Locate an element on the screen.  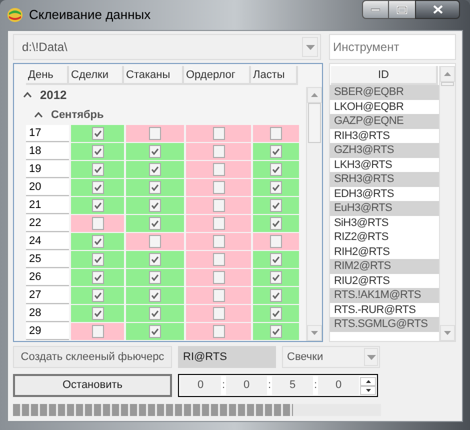
security-field: RI@RTS is located at coordinates (227, 357).